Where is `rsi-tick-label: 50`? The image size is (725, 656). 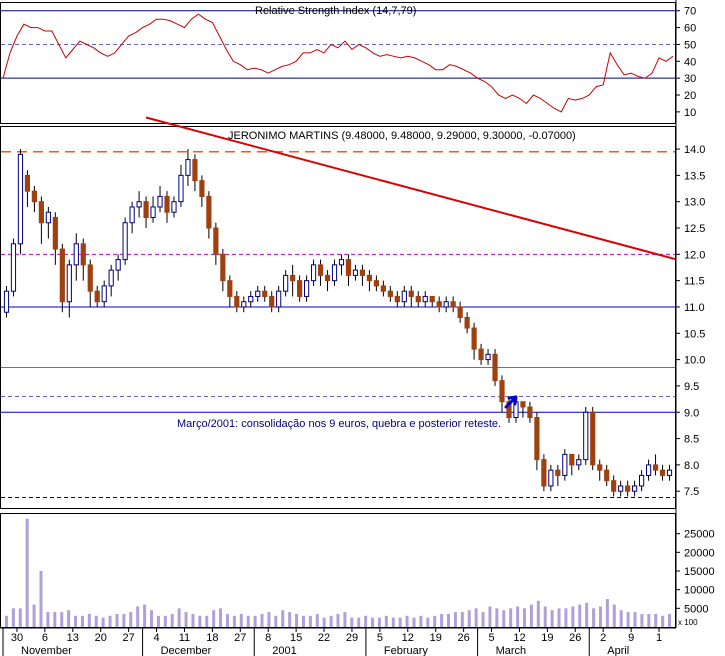 rsi-tick-label: 50 is located at coordinates (690, 45).